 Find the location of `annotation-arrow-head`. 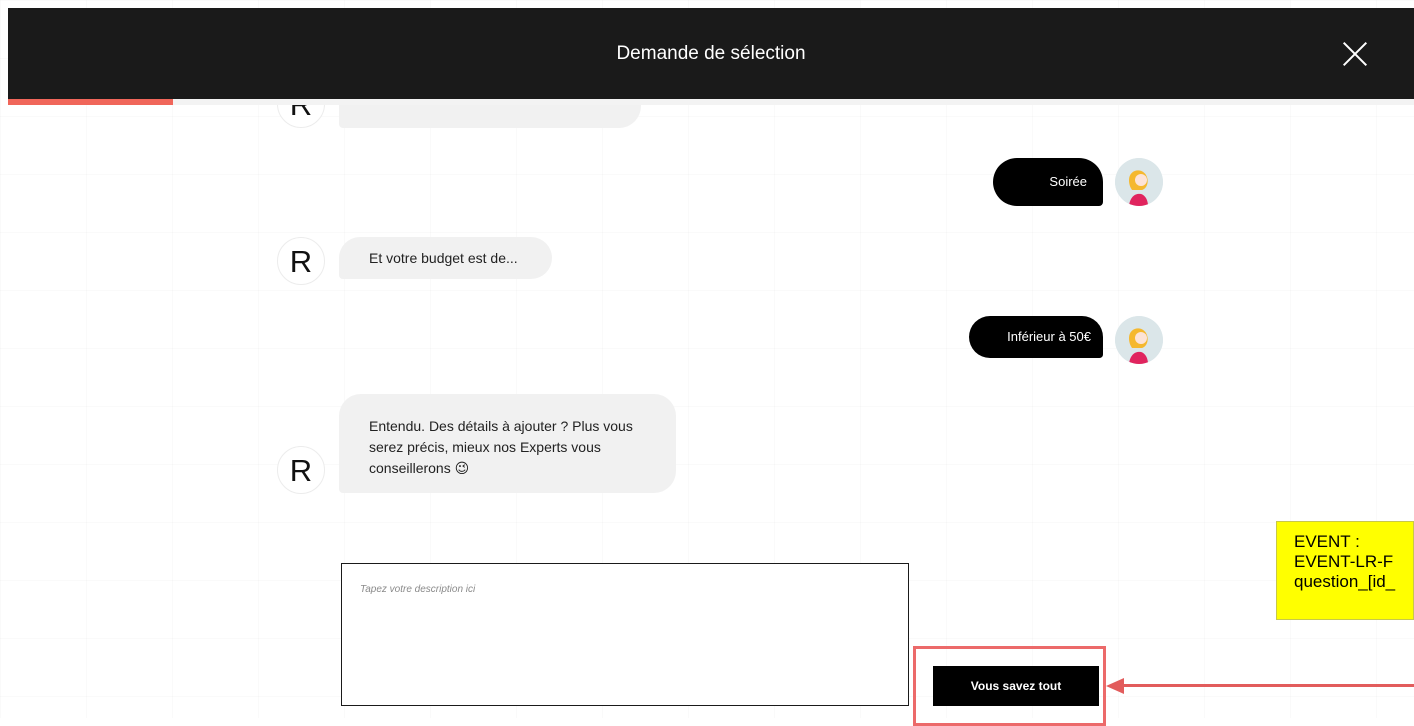

annotation-arrow-head is located at coordinates (1115, 686).